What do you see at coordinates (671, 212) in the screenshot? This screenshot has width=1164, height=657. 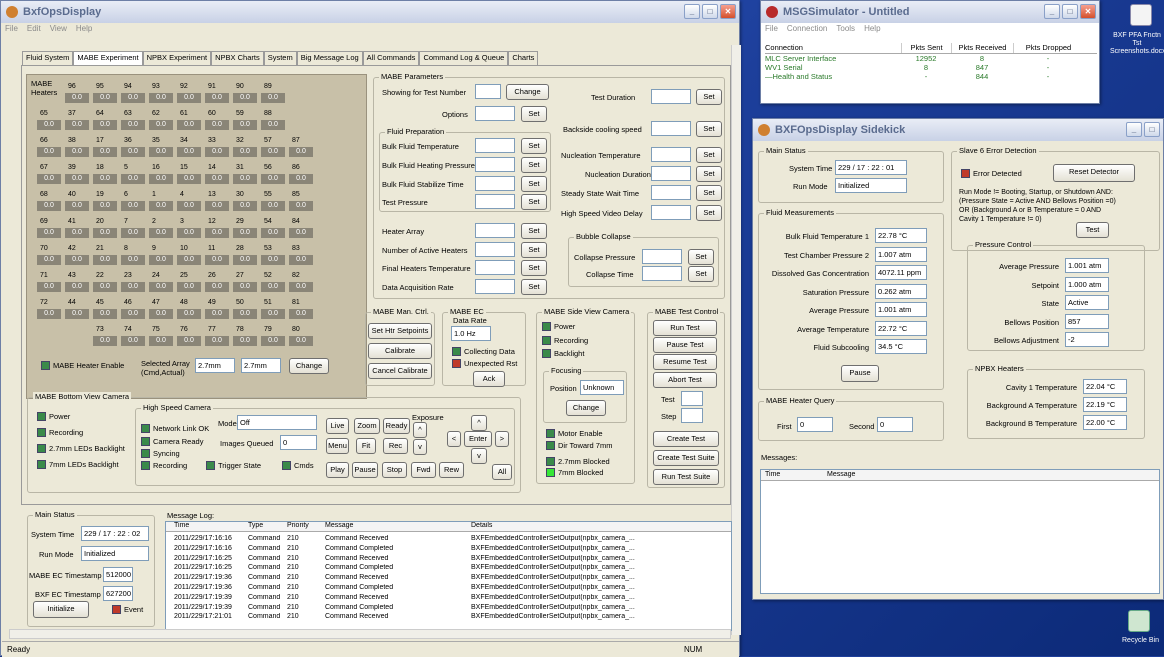 I see `hsv-delay-field` at bounding box center [671, 212].